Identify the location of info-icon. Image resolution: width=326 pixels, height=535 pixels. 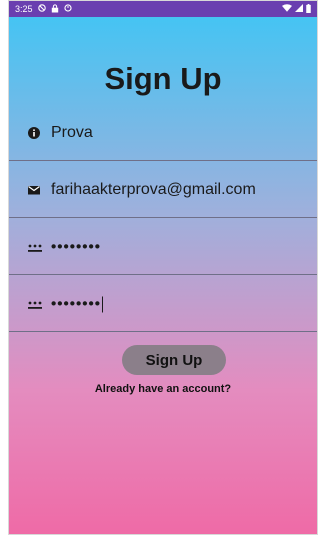
(34, 133).